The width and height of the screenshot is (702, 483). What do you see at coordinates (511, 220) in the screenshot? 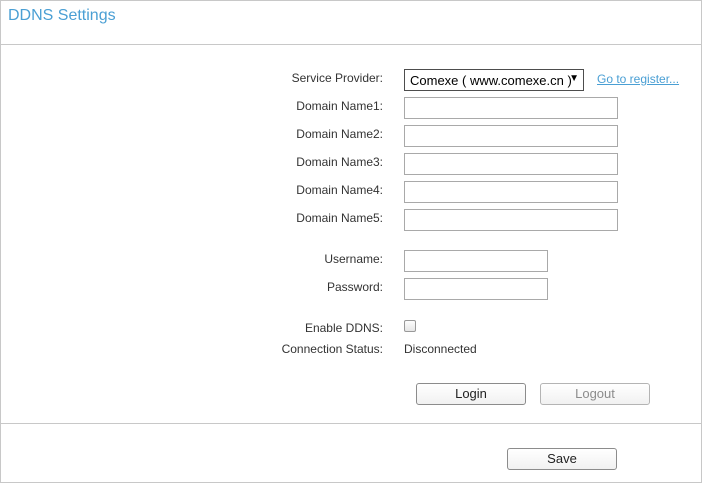
I see `domain-name5-input` at bounding box center [511, 220].